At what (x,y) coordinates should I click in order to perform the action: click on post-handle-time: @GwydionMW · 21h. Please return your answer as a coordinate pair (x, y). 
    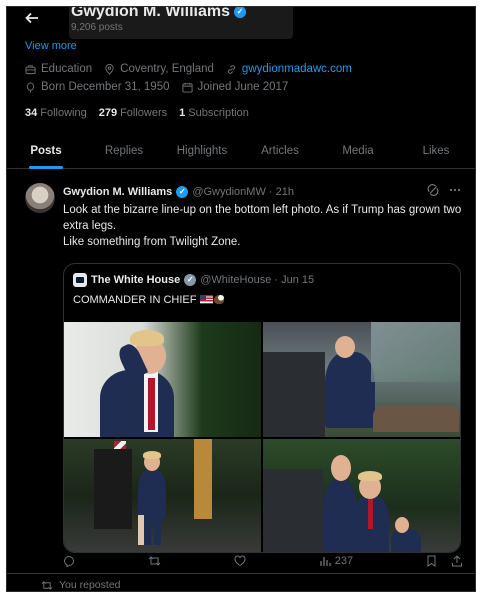
    Looking at the image, I should click on (243, 192).